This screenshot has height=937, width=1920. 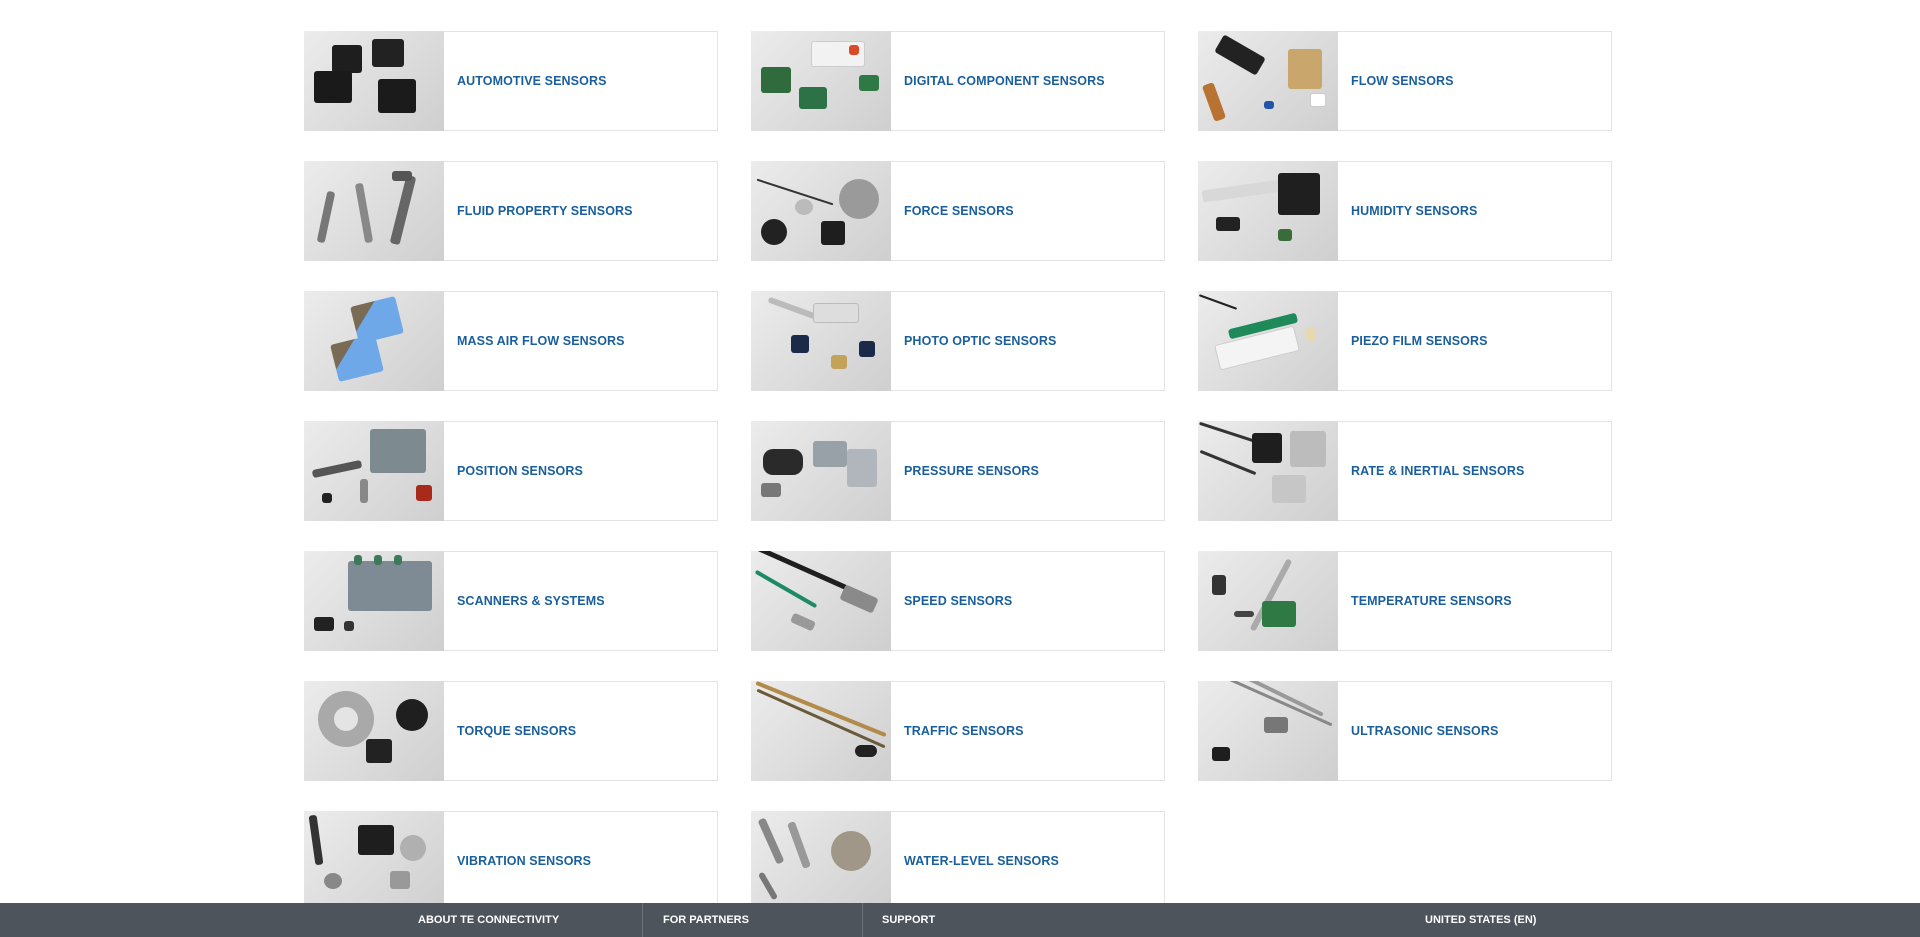 I want to click on category-label: SCANNERS & SYSTEMS, so click(x=531, y=601).